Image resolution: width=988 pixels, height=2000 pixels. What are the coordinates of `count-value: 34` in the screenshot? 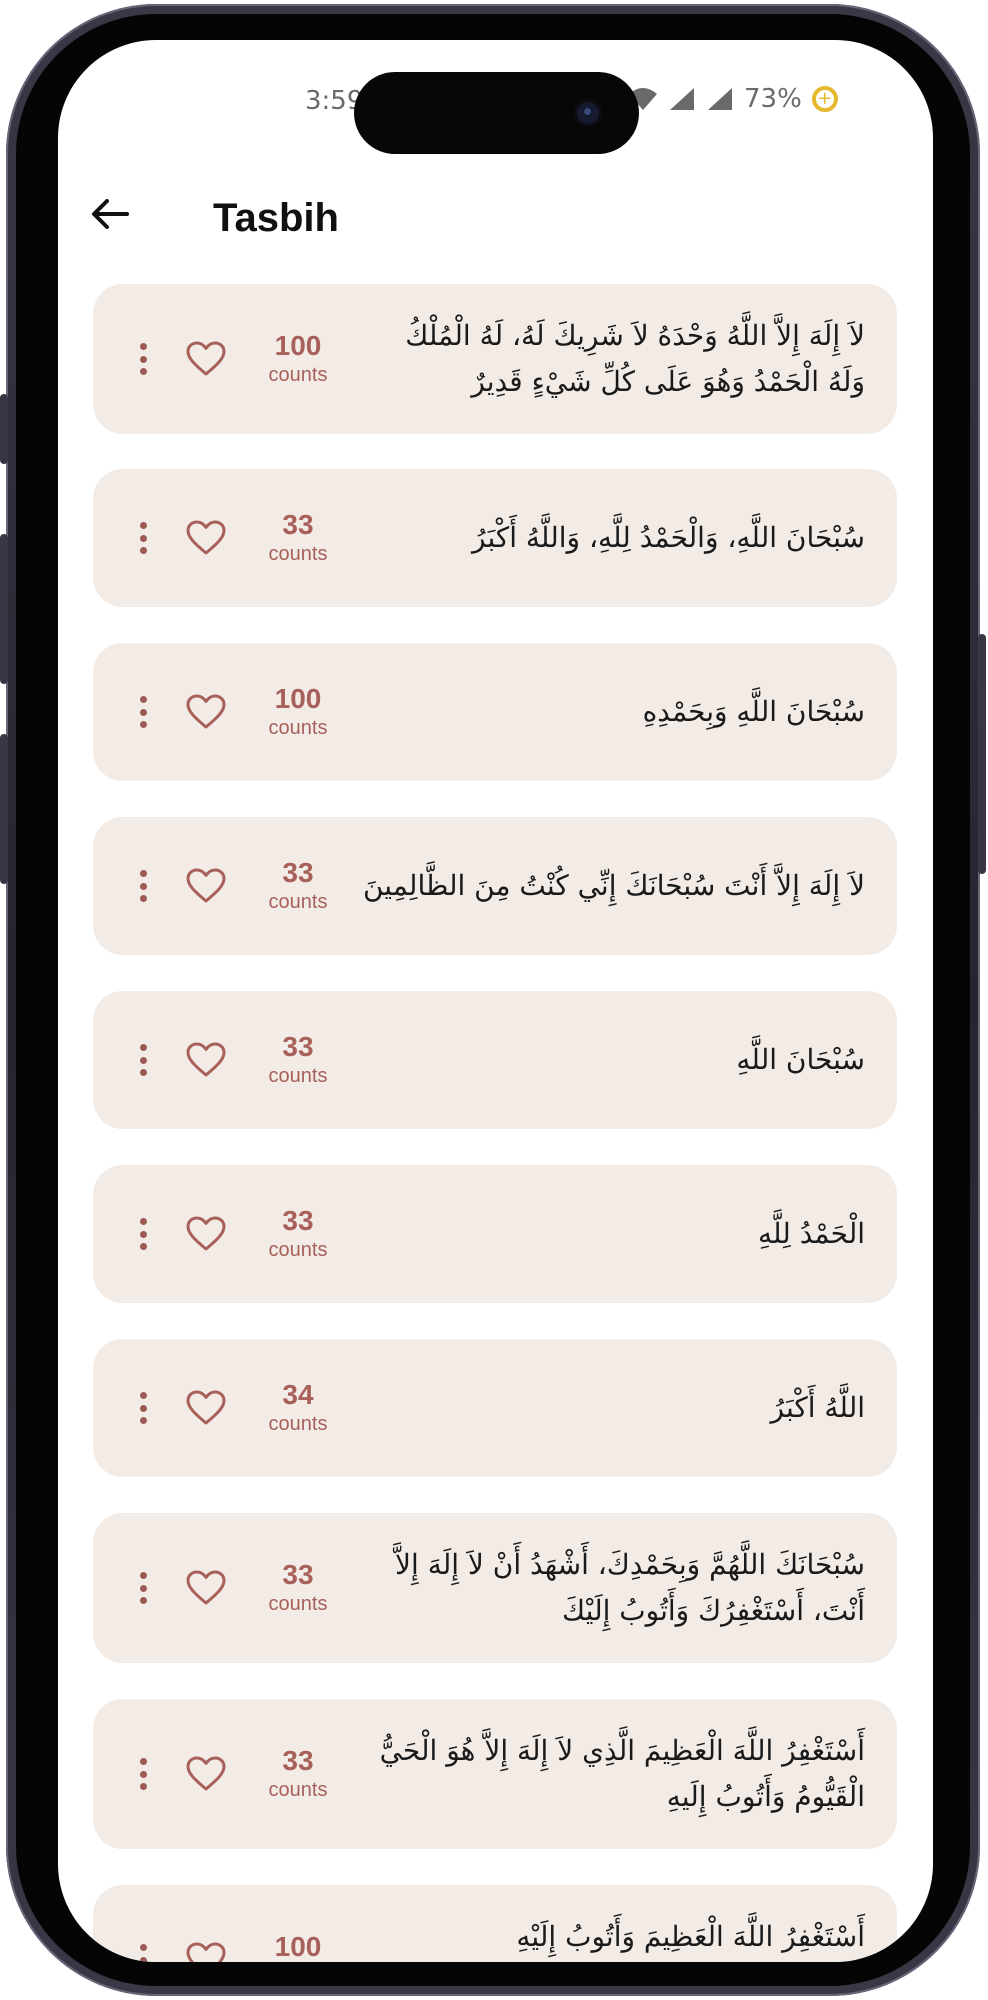 It's located at (298, 1394).